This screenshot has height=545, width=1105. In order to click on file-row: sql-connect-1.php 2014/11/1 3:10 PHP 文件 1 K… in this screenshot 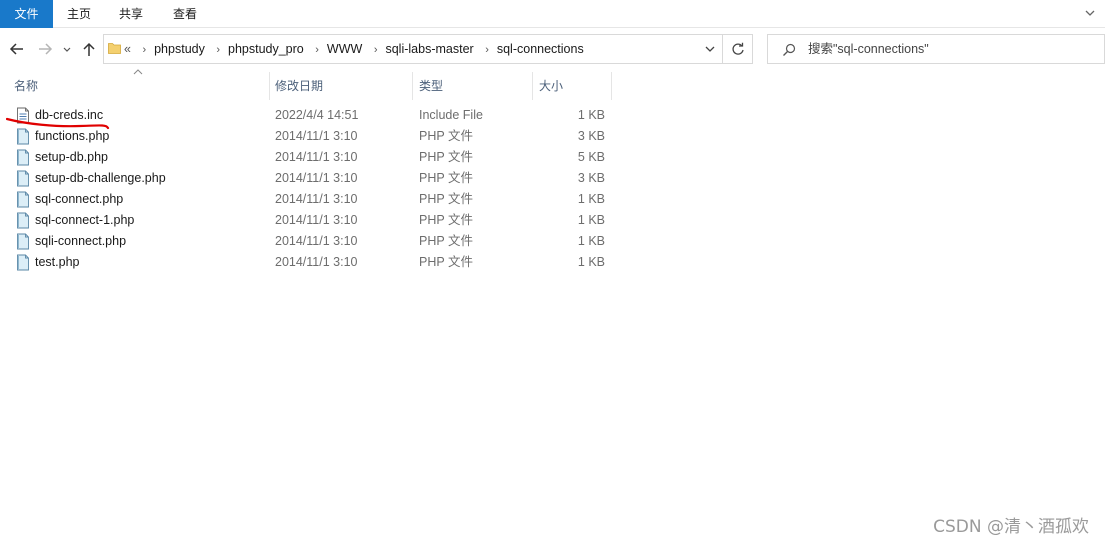, I will do `click(310, 220)`.